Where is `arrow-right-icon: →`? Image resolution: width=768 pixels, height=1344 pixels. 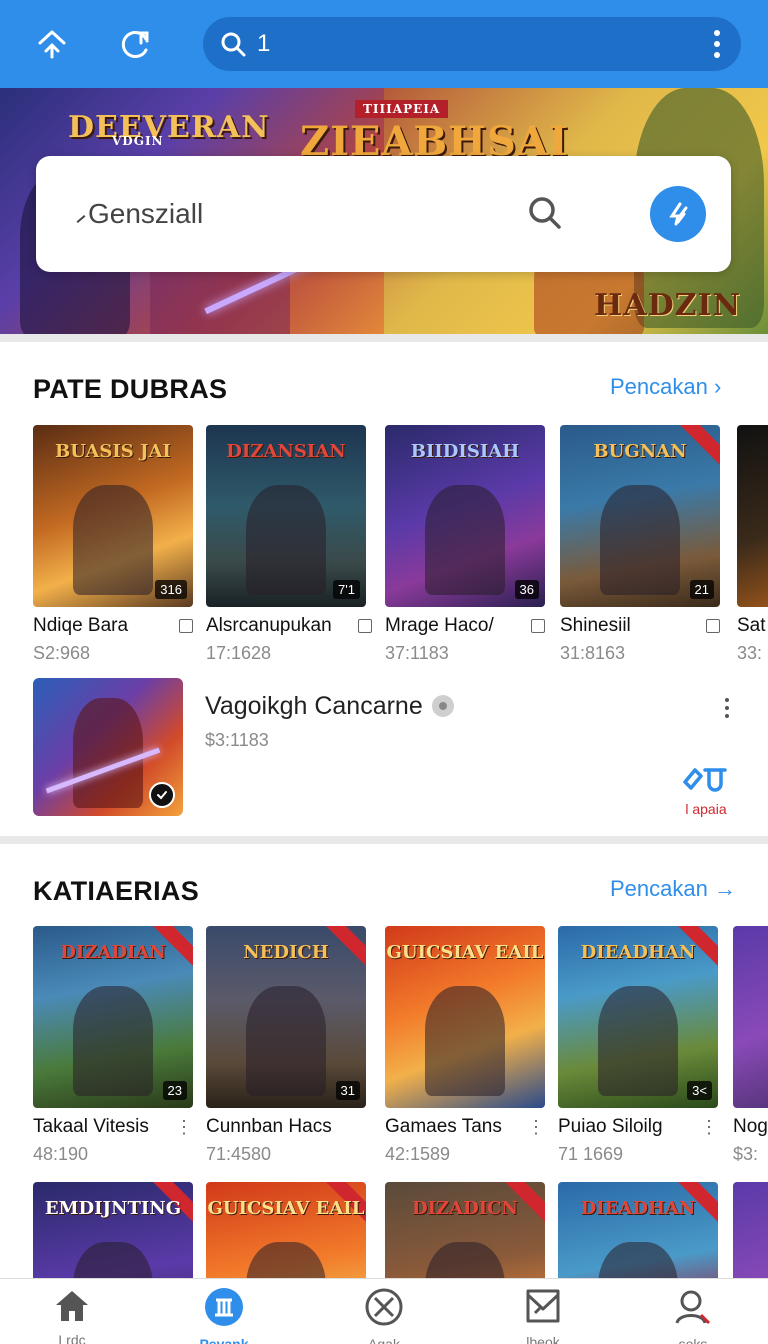
arrow-right-icon: → is located at coordinates (724, 888).